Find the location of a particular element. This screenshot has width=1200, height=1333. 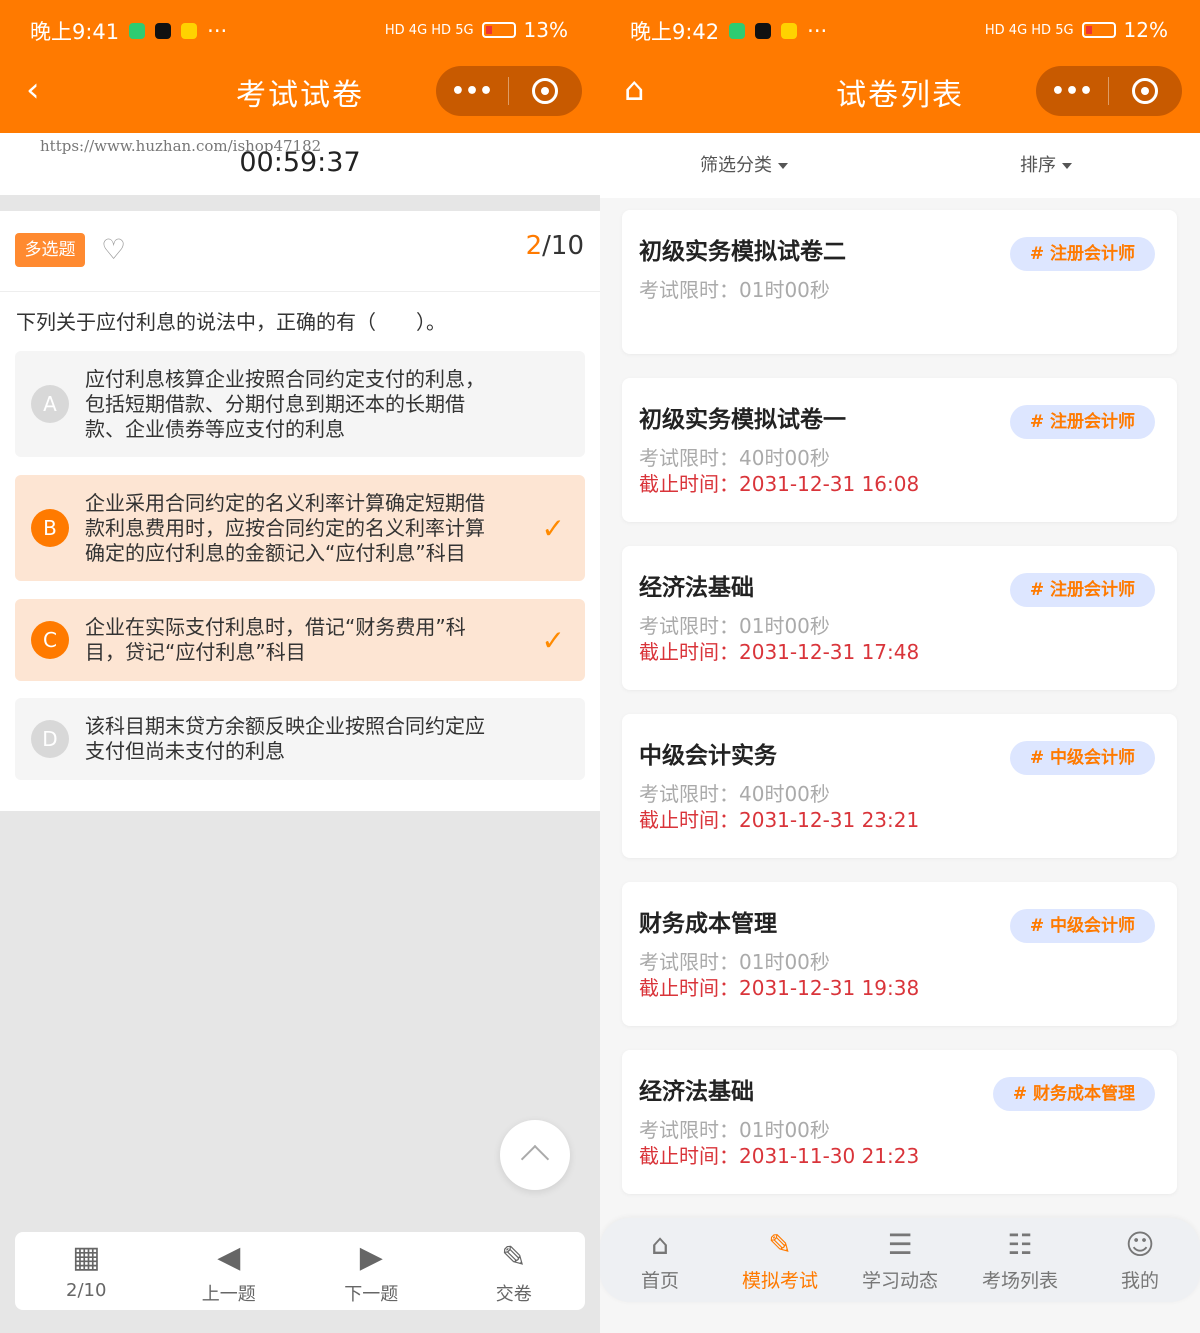

favorite-heart-icon: ♡ is located at coordinates (113, 249).